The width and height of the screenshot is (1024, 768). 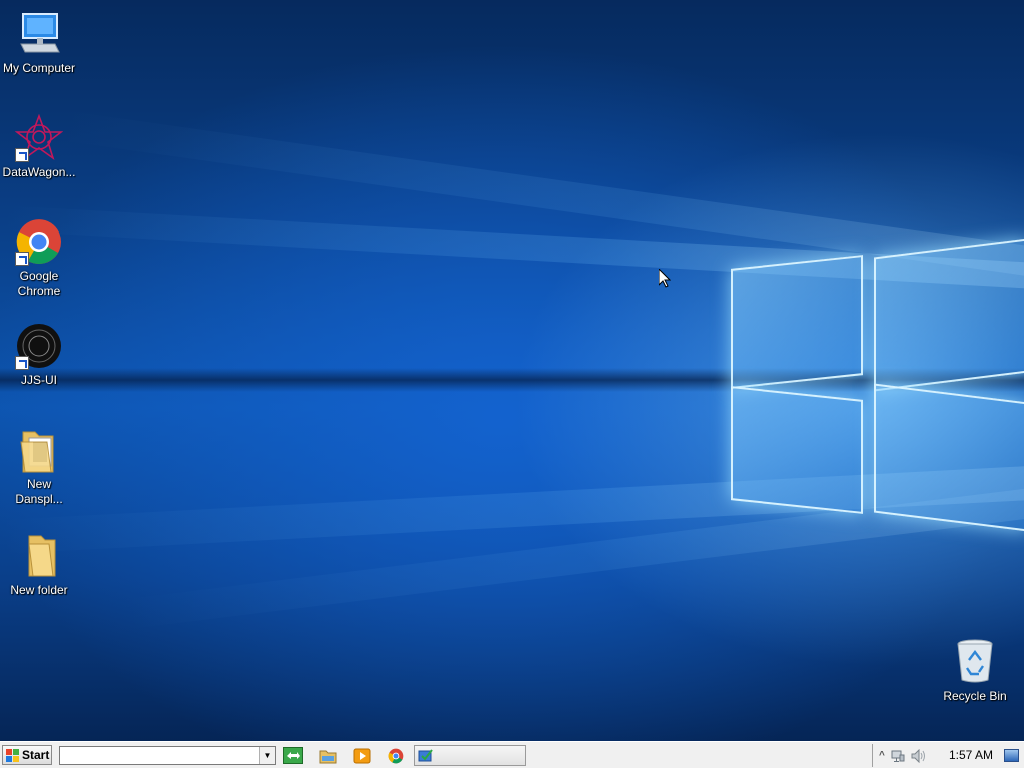 I want to click on mouse-cursor-icon, so click(x=665, y=278).